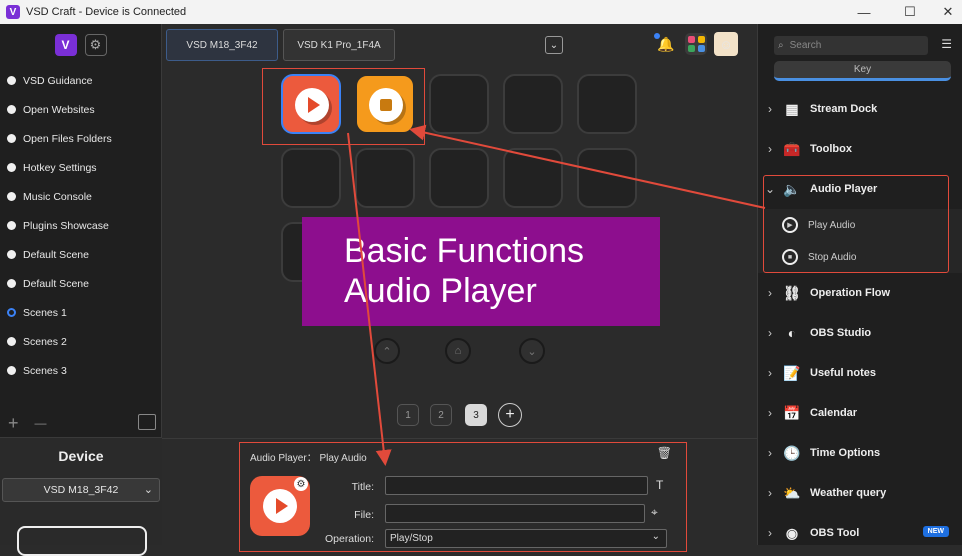 The width and height of the screenshot is (962, 556). Describe the element at coordinates (387, 351) in the screenshot. I see `chevron-up-icon: ⌃` at that location.